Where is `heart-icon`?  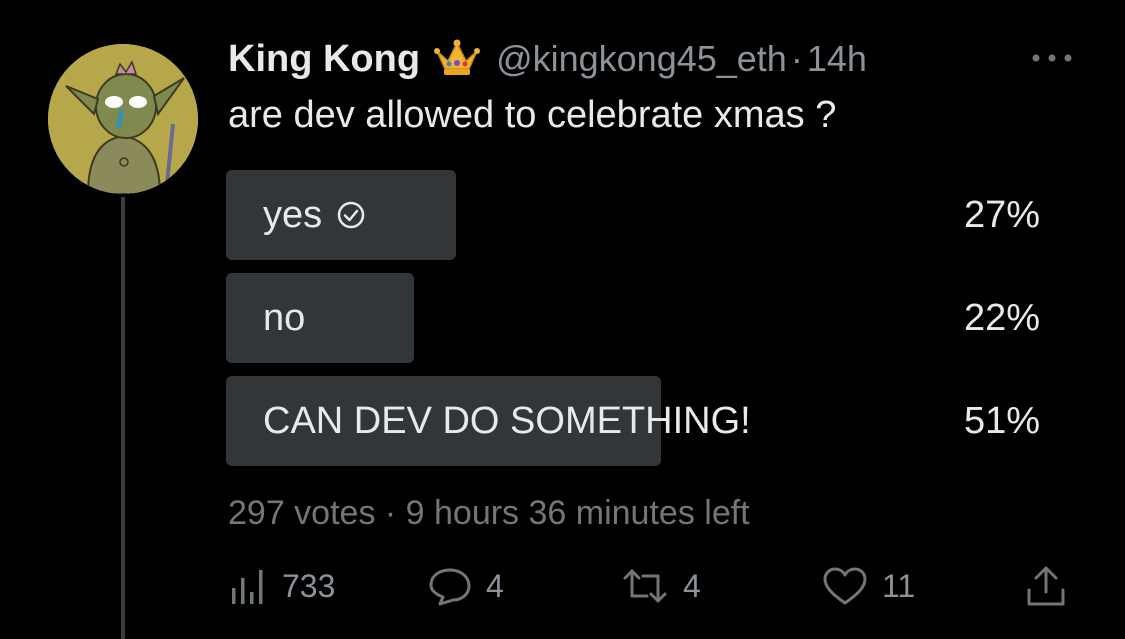
heart-icon is located at coordinates (845, 586).